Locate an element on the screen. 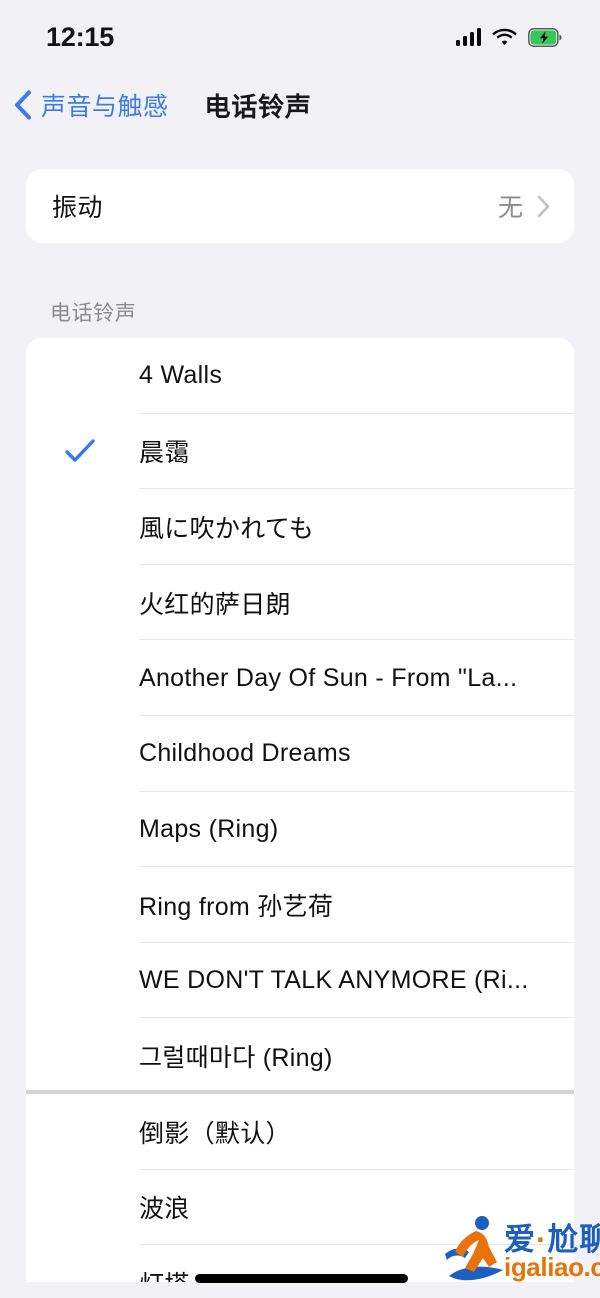 The width and height of the screenshot is (600, 1298). ringtone-row: 그럴때마다 (Ring) is located at coordinates (300, 1056).